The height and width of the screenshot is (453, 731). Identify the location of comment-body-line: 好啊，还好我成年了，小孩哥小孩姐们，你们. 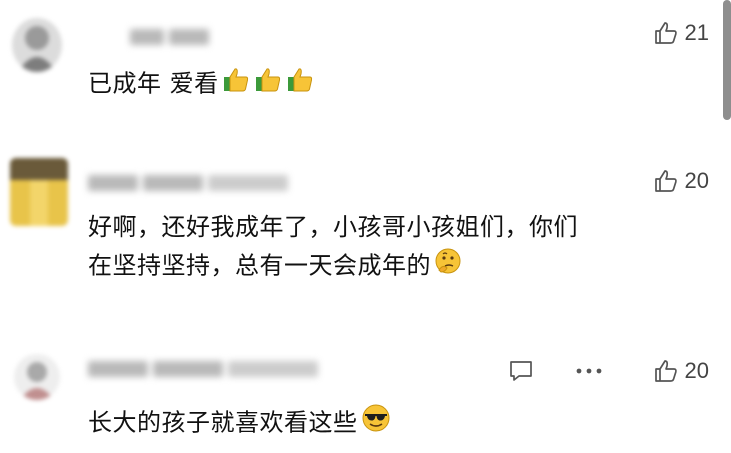
(333, 227).